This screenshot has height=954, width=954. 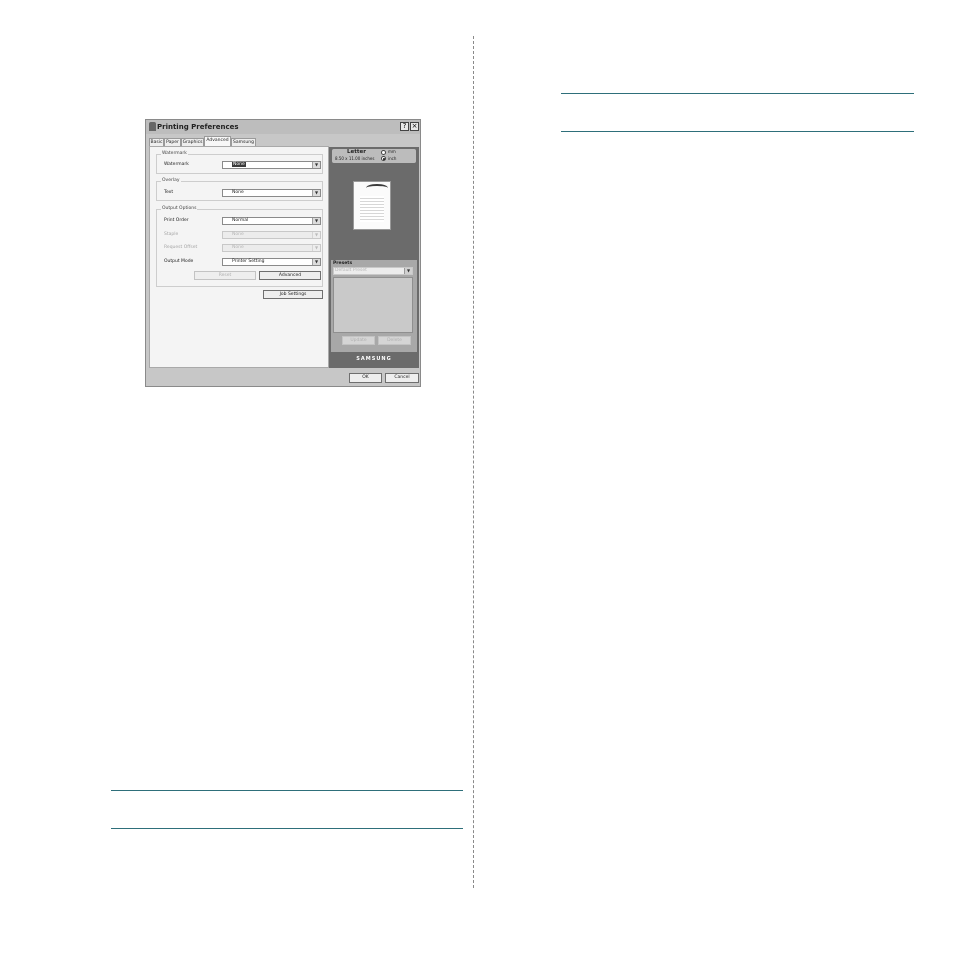 I want to click on tab-paper: Paper, so click(x=172, y=142).